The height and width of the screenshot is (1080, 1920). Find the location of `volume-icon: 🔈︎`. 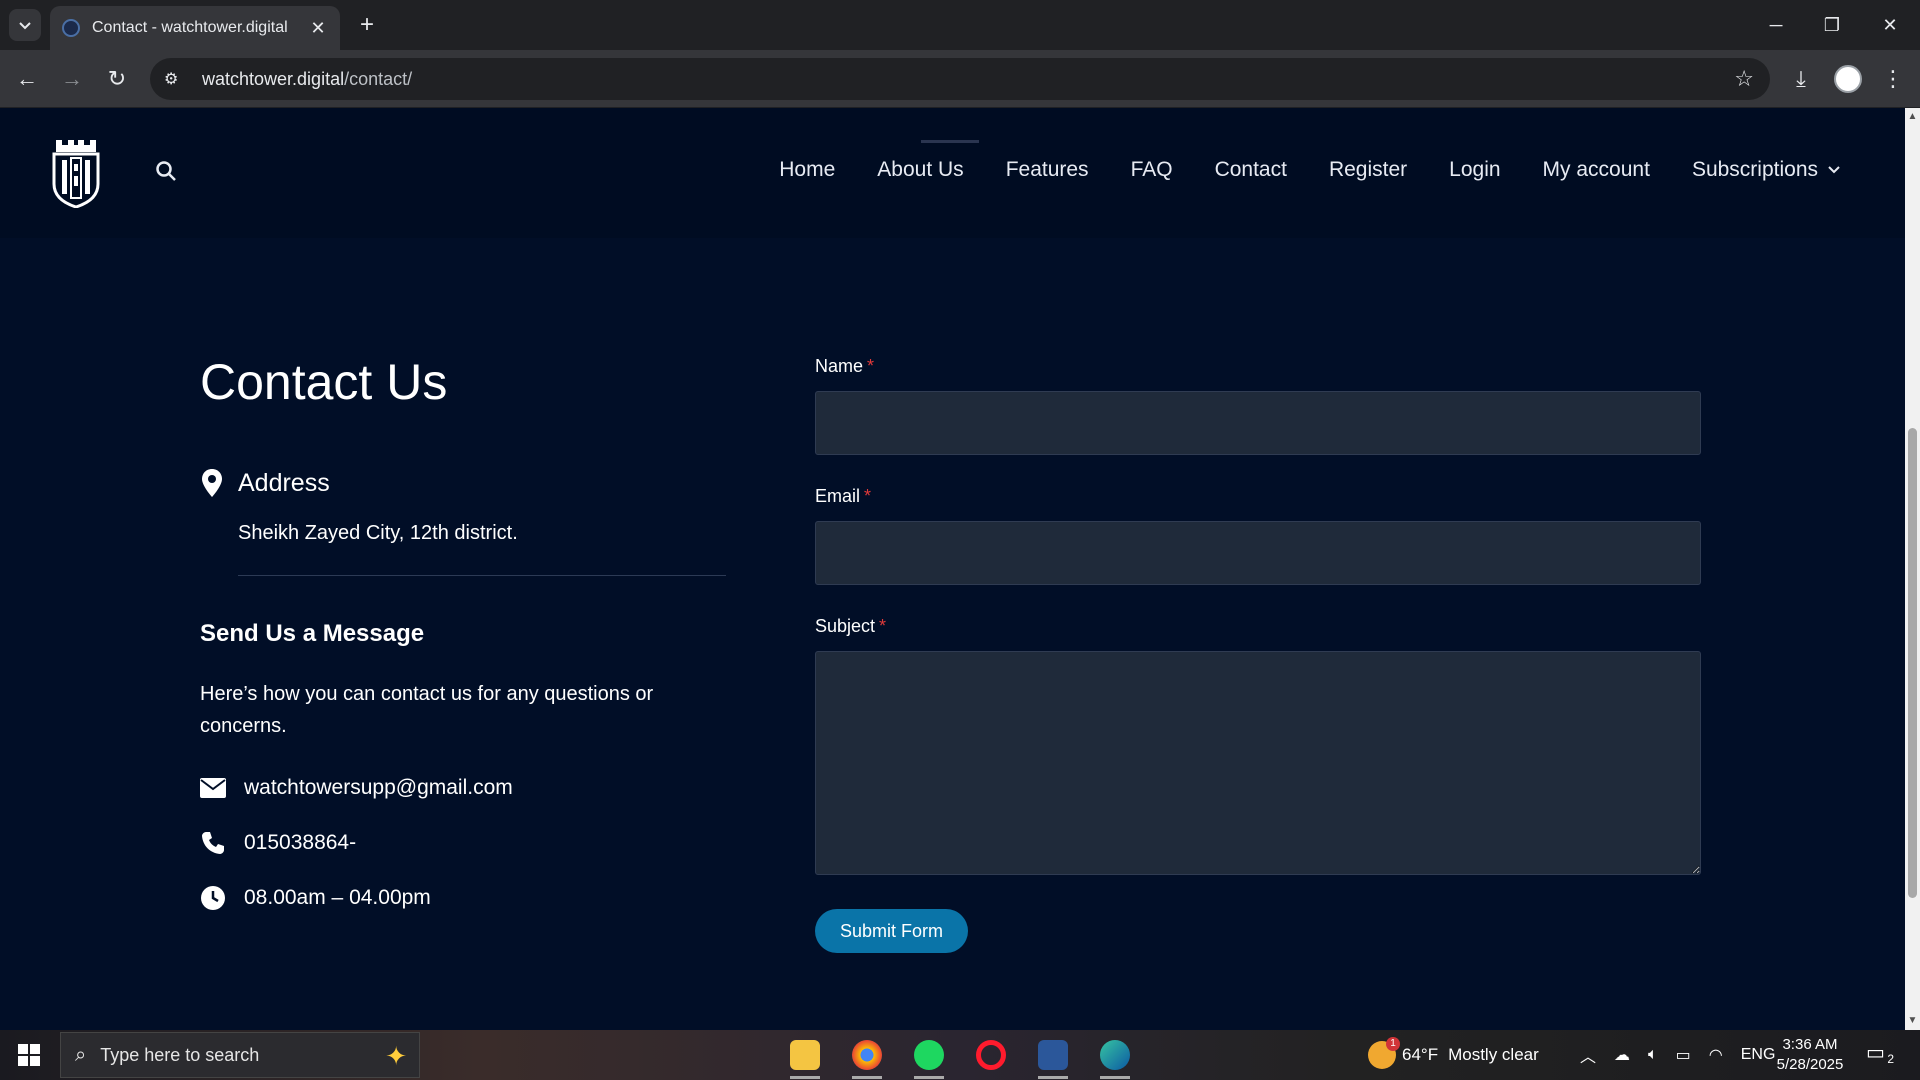

volume-icon: 🔈︎ is located at coordinates (1653, 1055).